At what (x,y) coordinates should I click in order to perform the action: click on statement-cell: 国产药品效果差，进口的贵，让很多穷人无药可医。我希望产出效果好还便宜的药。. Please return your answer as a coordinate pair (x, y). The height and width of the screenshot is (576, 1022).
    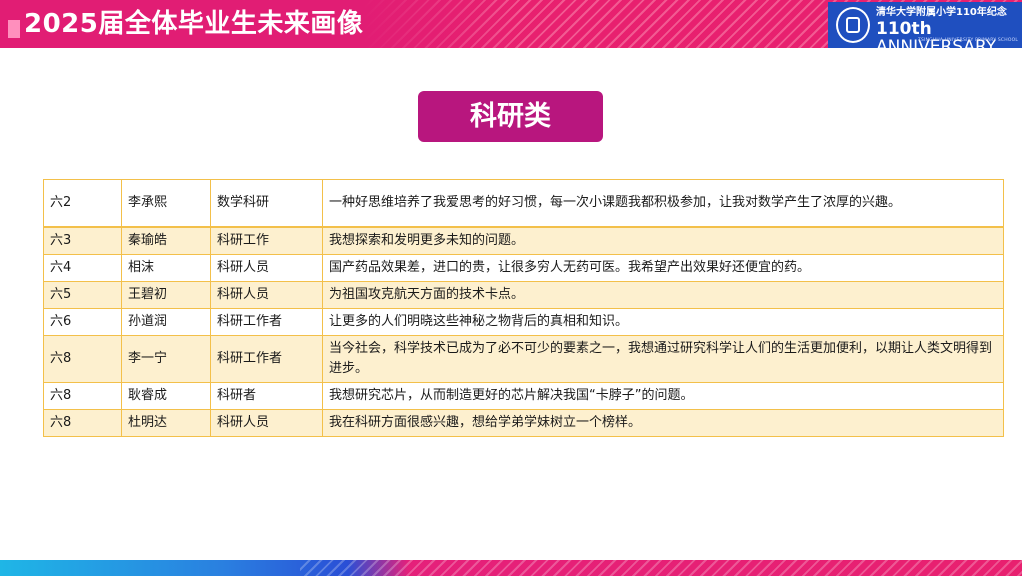
    Looking at the image, I should click on (663, 268).